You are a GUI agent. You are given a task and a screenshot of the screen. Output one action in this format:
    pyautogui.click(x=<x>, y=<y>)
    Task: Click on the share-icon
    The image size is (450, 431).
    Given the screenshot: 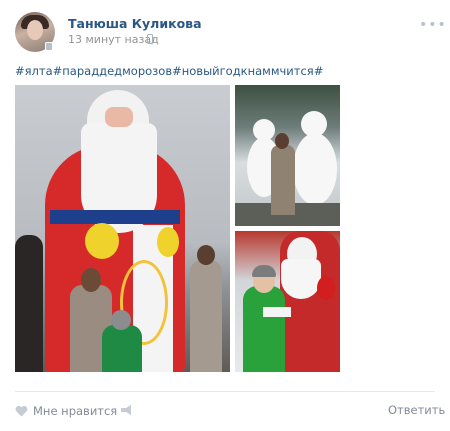 What is the action you would take?
    pyautogui.click(x=127, y=410)
    